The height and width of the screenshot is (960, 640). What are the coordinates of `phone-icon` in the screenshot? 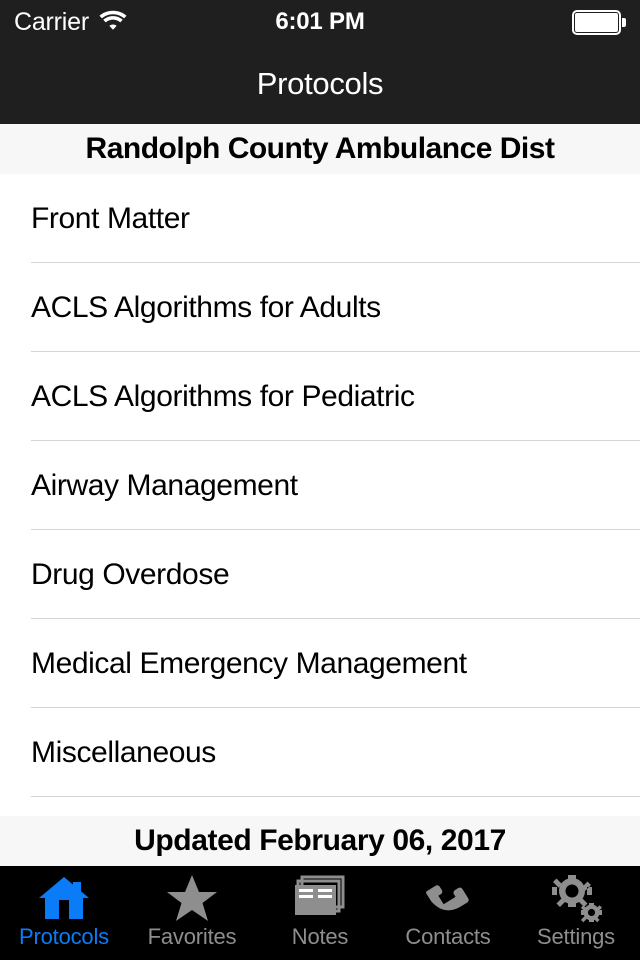 It's located at (448, 898).